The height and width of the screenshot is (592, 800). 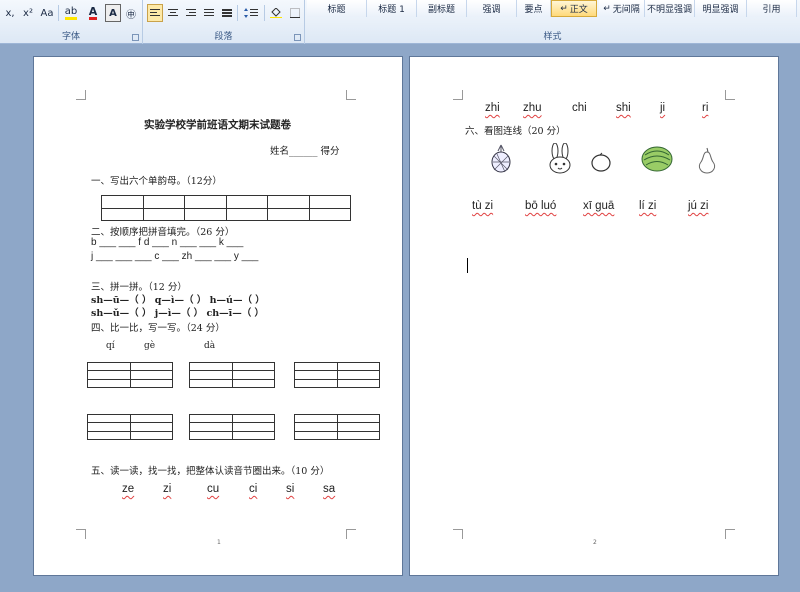 What do you see at coordinates (150, 346) in the screenshot?
I see `compare-hint: gè` at bounding box center [150, 346].